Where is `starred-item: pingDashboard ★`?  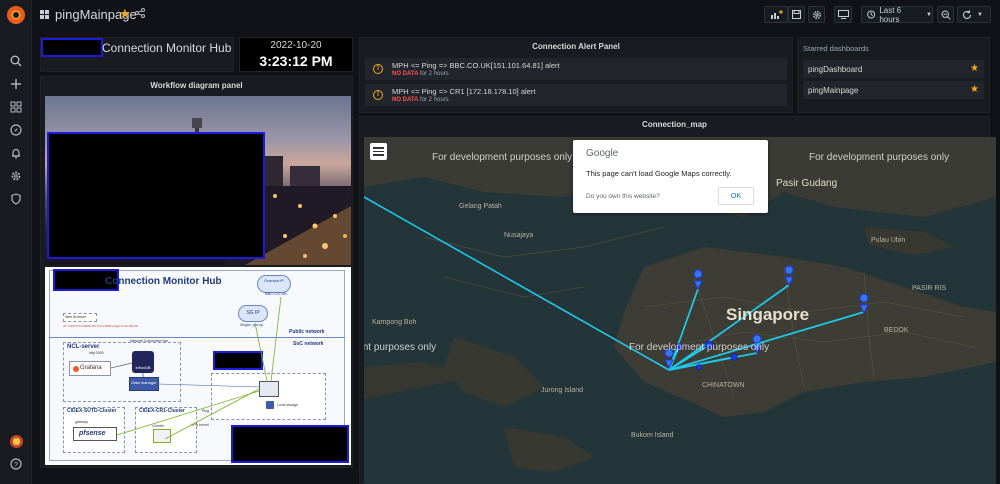
starred-item: pingDashboard ★ is located at coordinates (893, 69).